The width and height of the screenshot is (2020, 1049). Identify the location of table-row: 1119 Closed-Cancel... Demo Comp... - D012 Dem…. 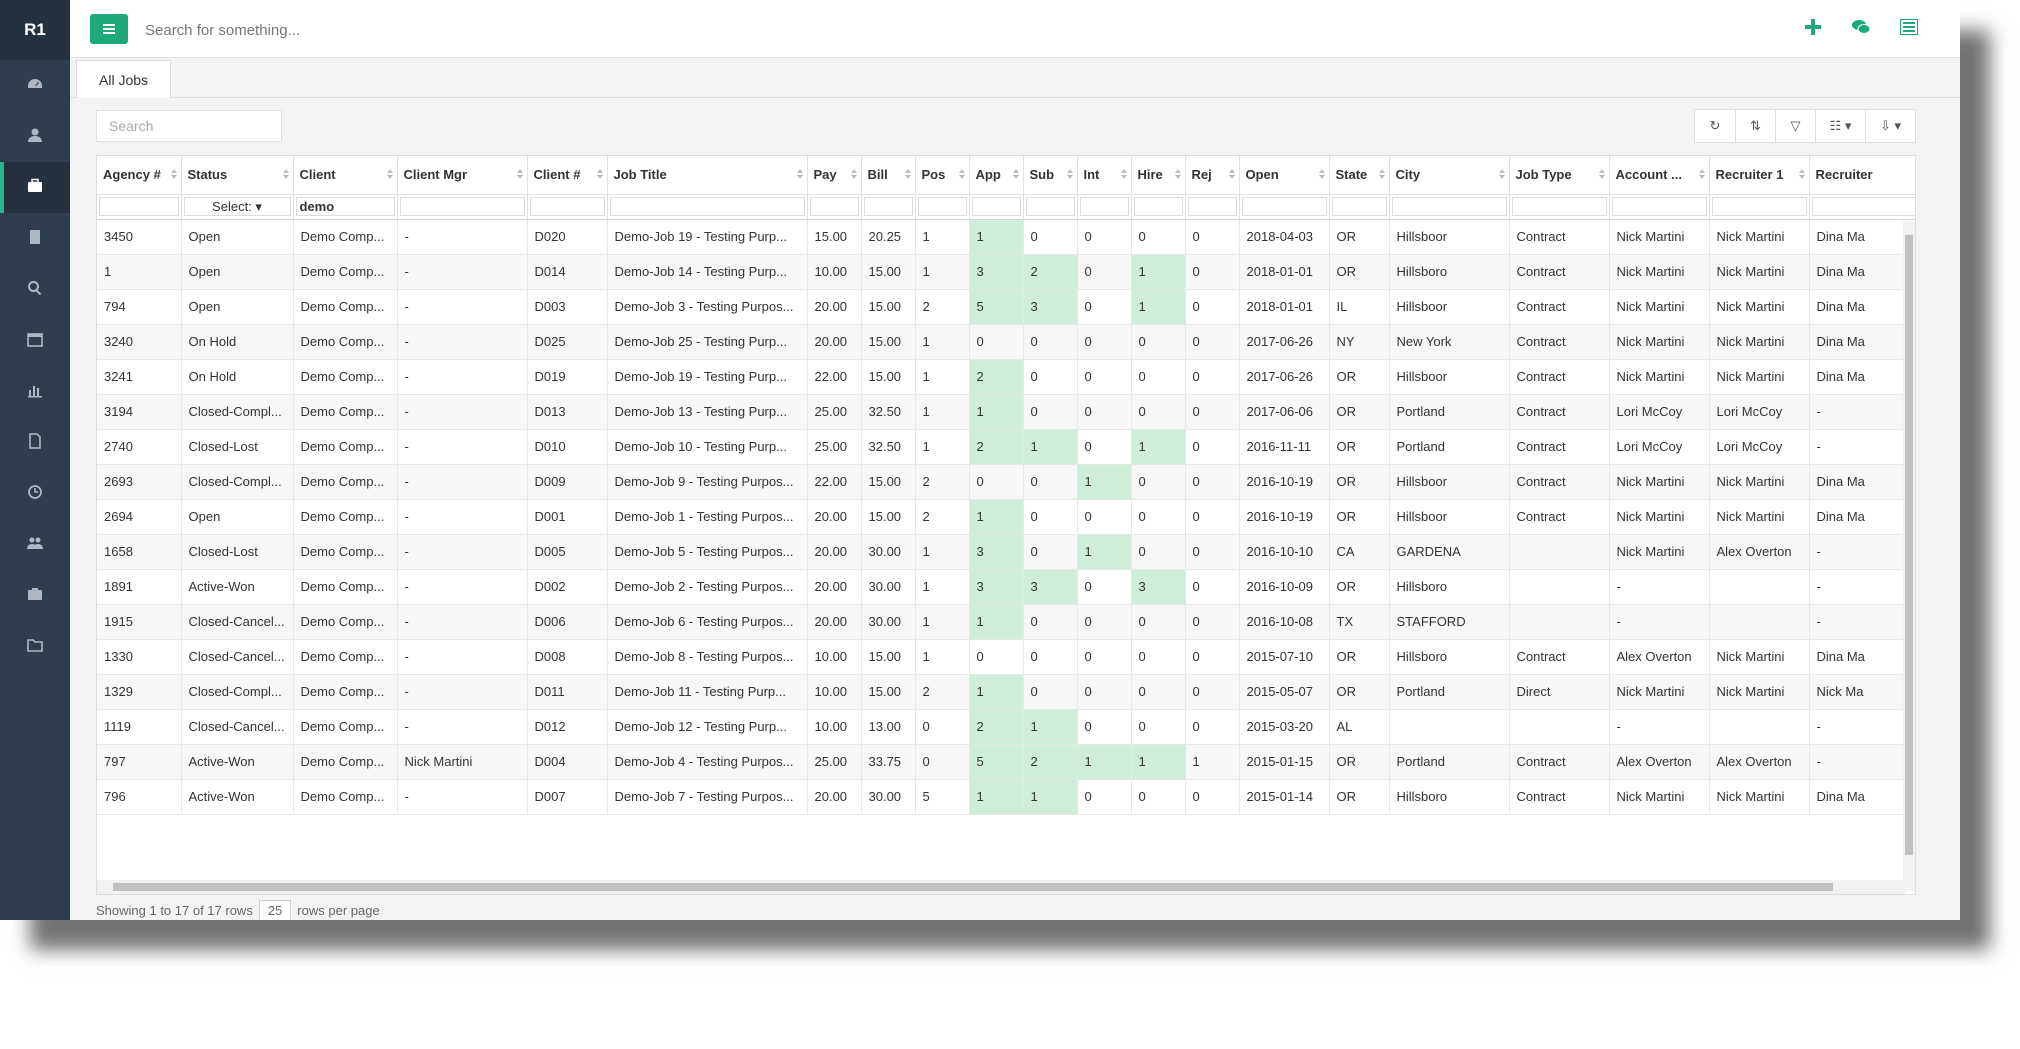
(1006, 727).